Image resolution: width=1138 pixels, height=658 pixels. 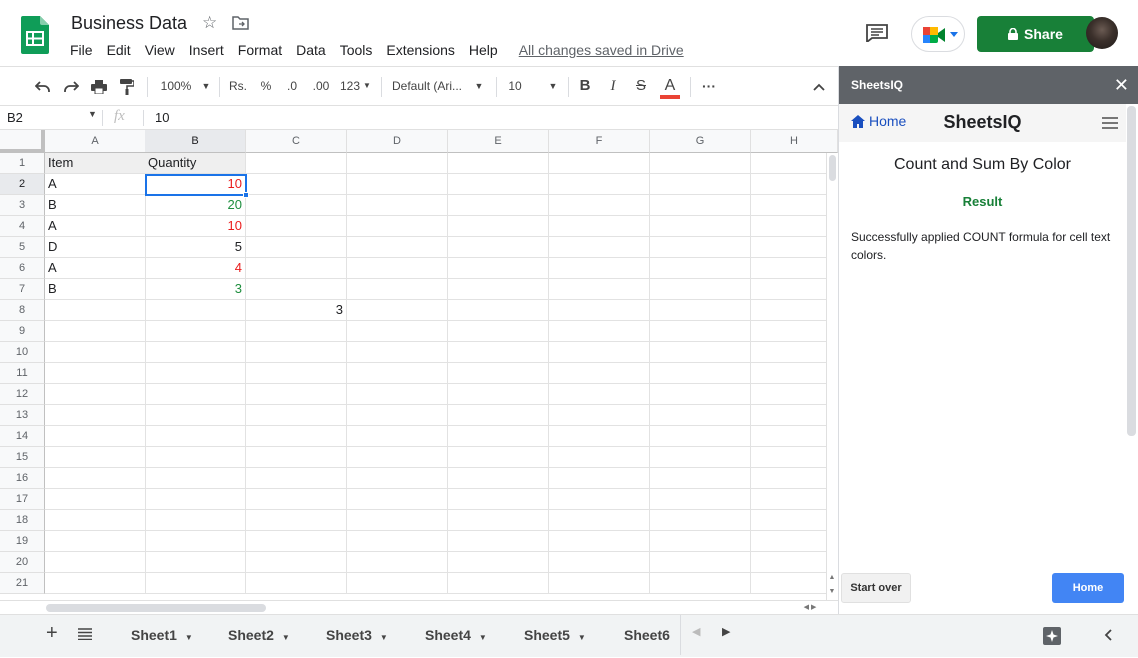 What do you see at coordinates (700, 436) in the screenshot?
I see `cell-g14` at bounding box center [700, 436].